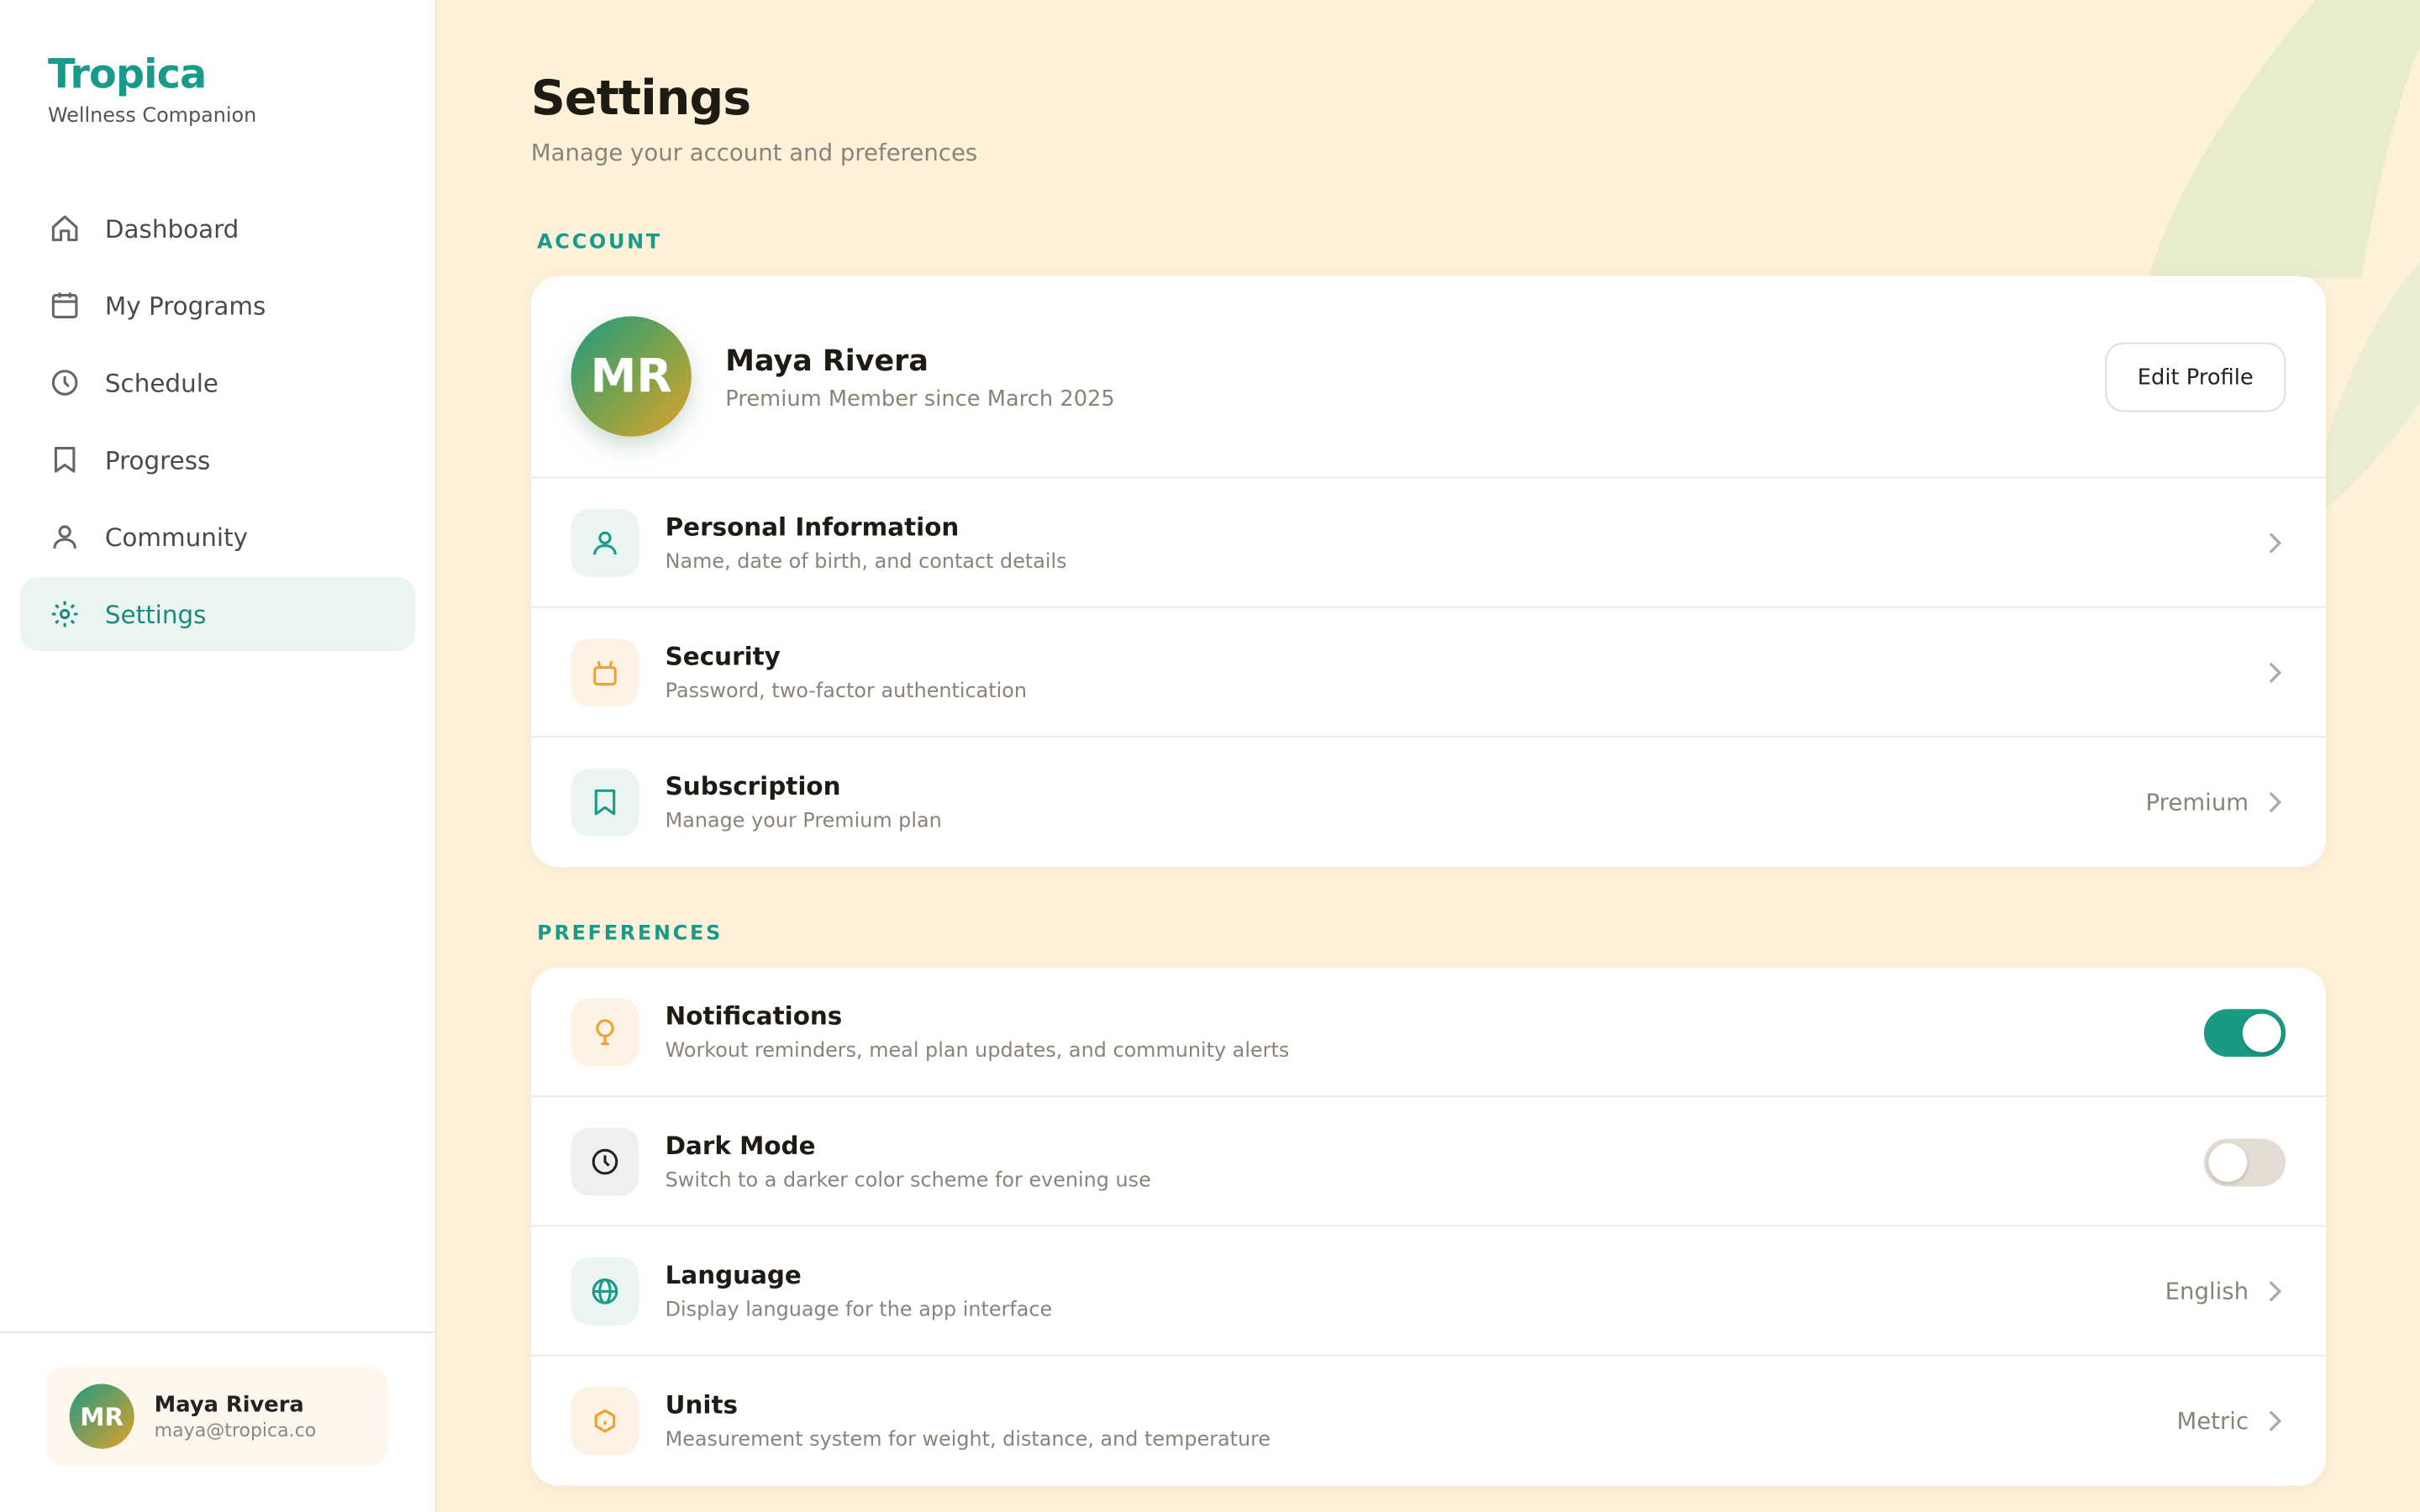 The height and width of the screenshot is (1512, 2420). Describe the element at coordinates (2212, 1421) in the screenshot. I see `units-value: Metric` at that location.